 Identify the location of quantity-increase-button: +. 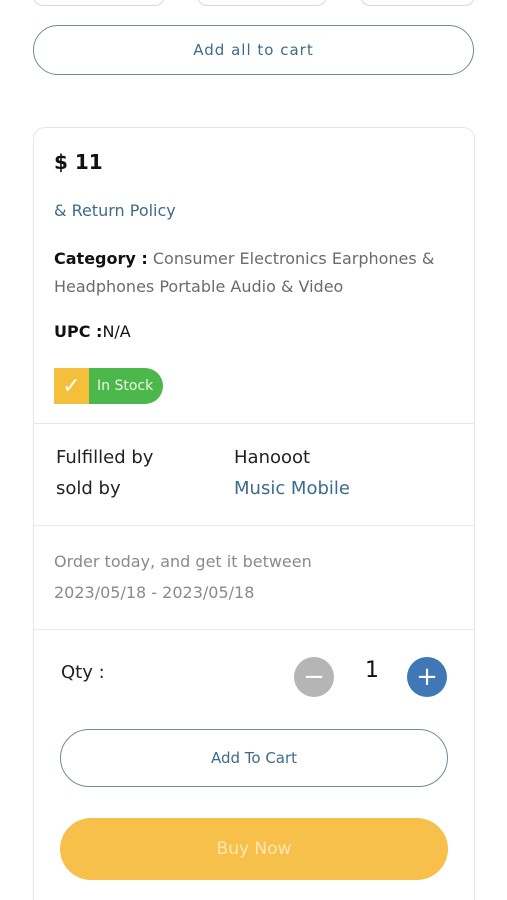
(427, 677).